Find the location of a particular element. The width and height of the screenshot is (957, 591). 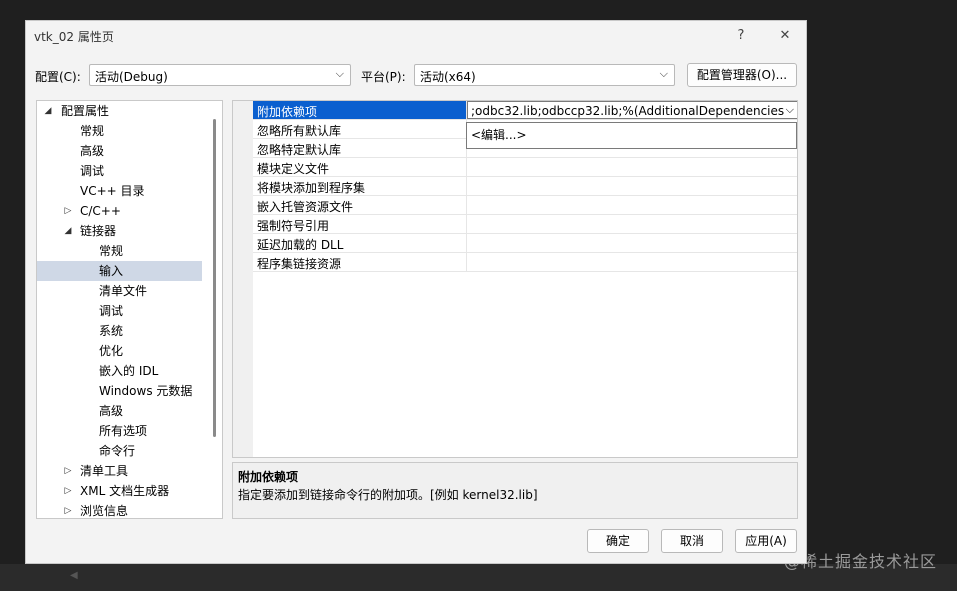

dropdown-option-edit: <编辑...> is located at coordinates (499, 134).